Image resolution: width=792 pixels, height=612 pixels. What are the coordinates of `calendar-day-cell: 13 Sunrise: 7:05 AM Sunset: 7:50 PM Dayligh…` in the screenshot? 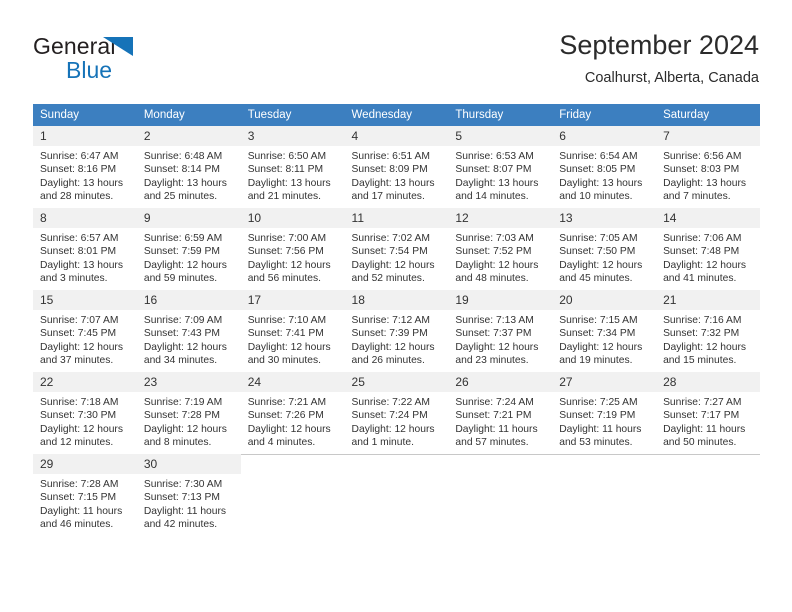 It's located at (604, 249).